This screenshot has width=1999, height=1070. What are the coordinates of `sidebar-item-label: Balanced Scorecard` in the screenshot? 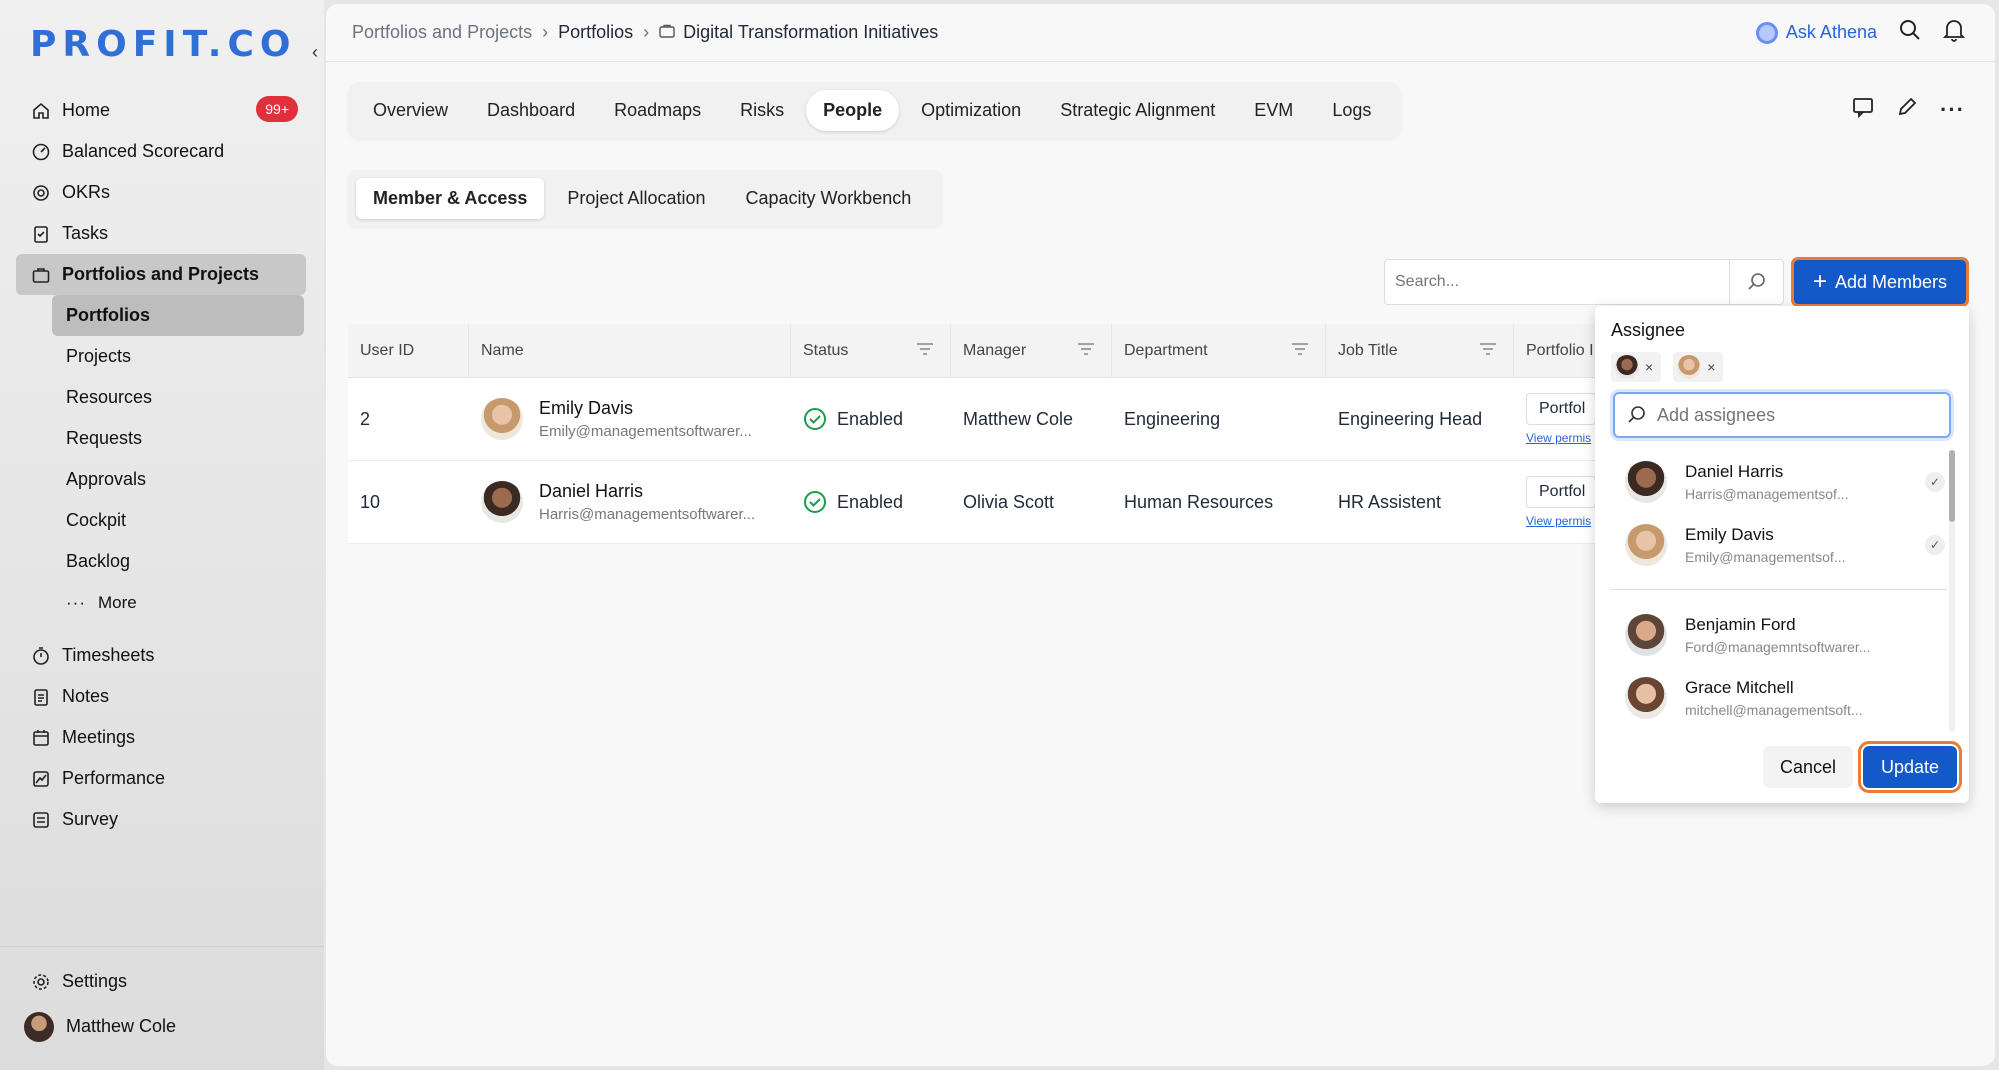 It's located at (143, 151).